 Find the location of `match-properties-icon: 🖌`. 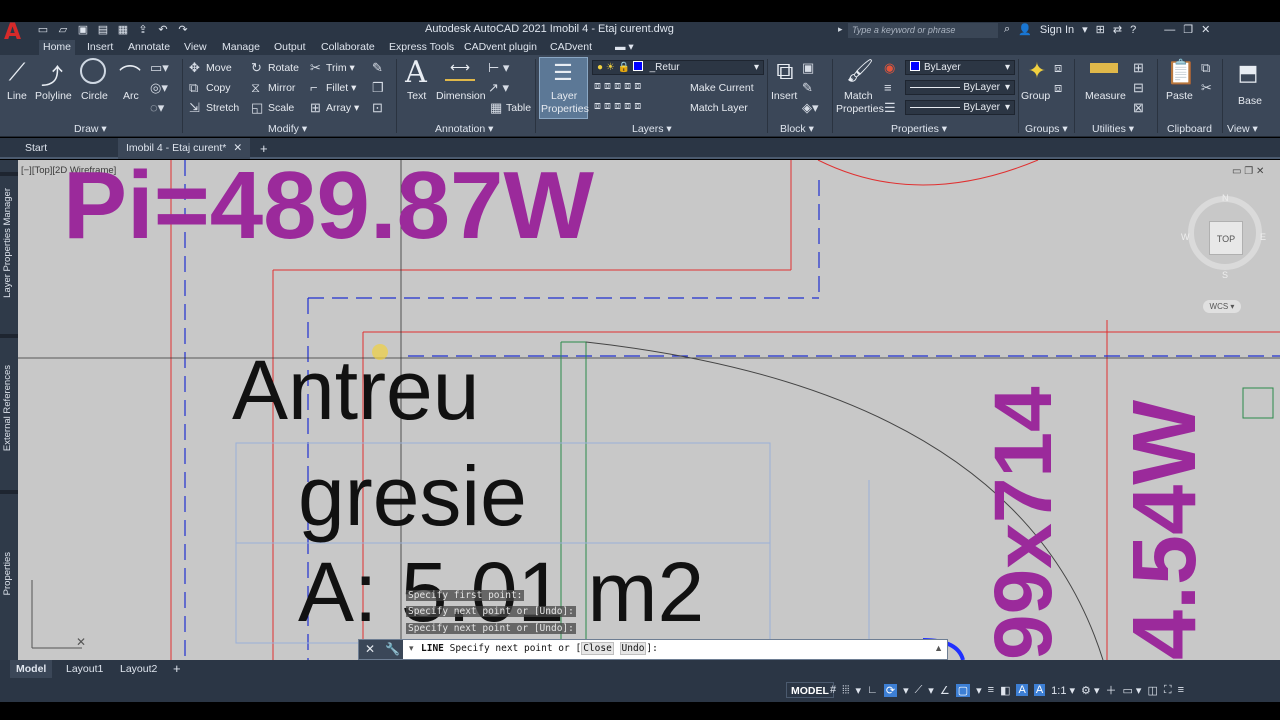

match-properties-icon: 🖌 is located at coordinates (860, 71).